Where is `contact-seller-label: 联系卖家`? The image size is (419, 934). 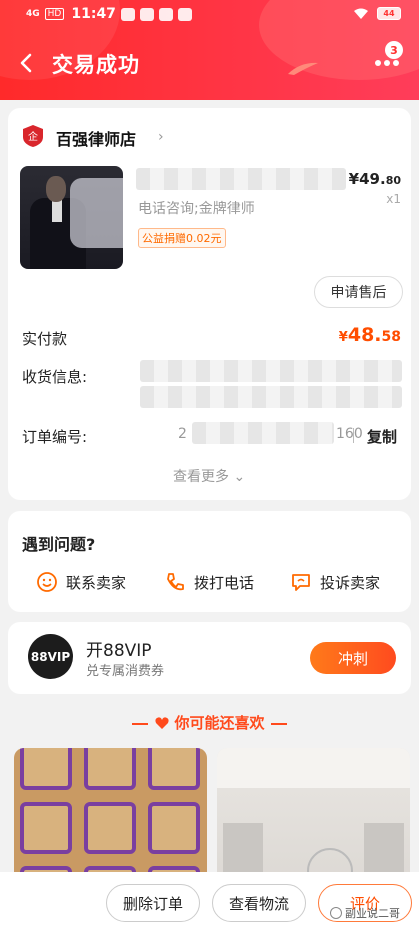 contact-seller-label: 联系卖家 is located at coordinates (96, 582).